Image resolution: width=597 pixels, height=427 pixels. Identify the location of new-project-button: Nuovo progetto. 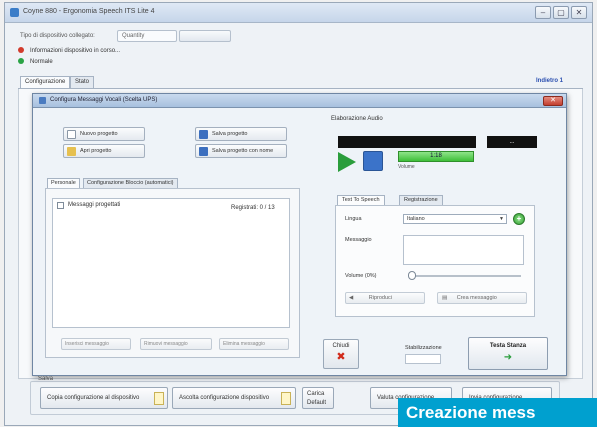
(104, 134).